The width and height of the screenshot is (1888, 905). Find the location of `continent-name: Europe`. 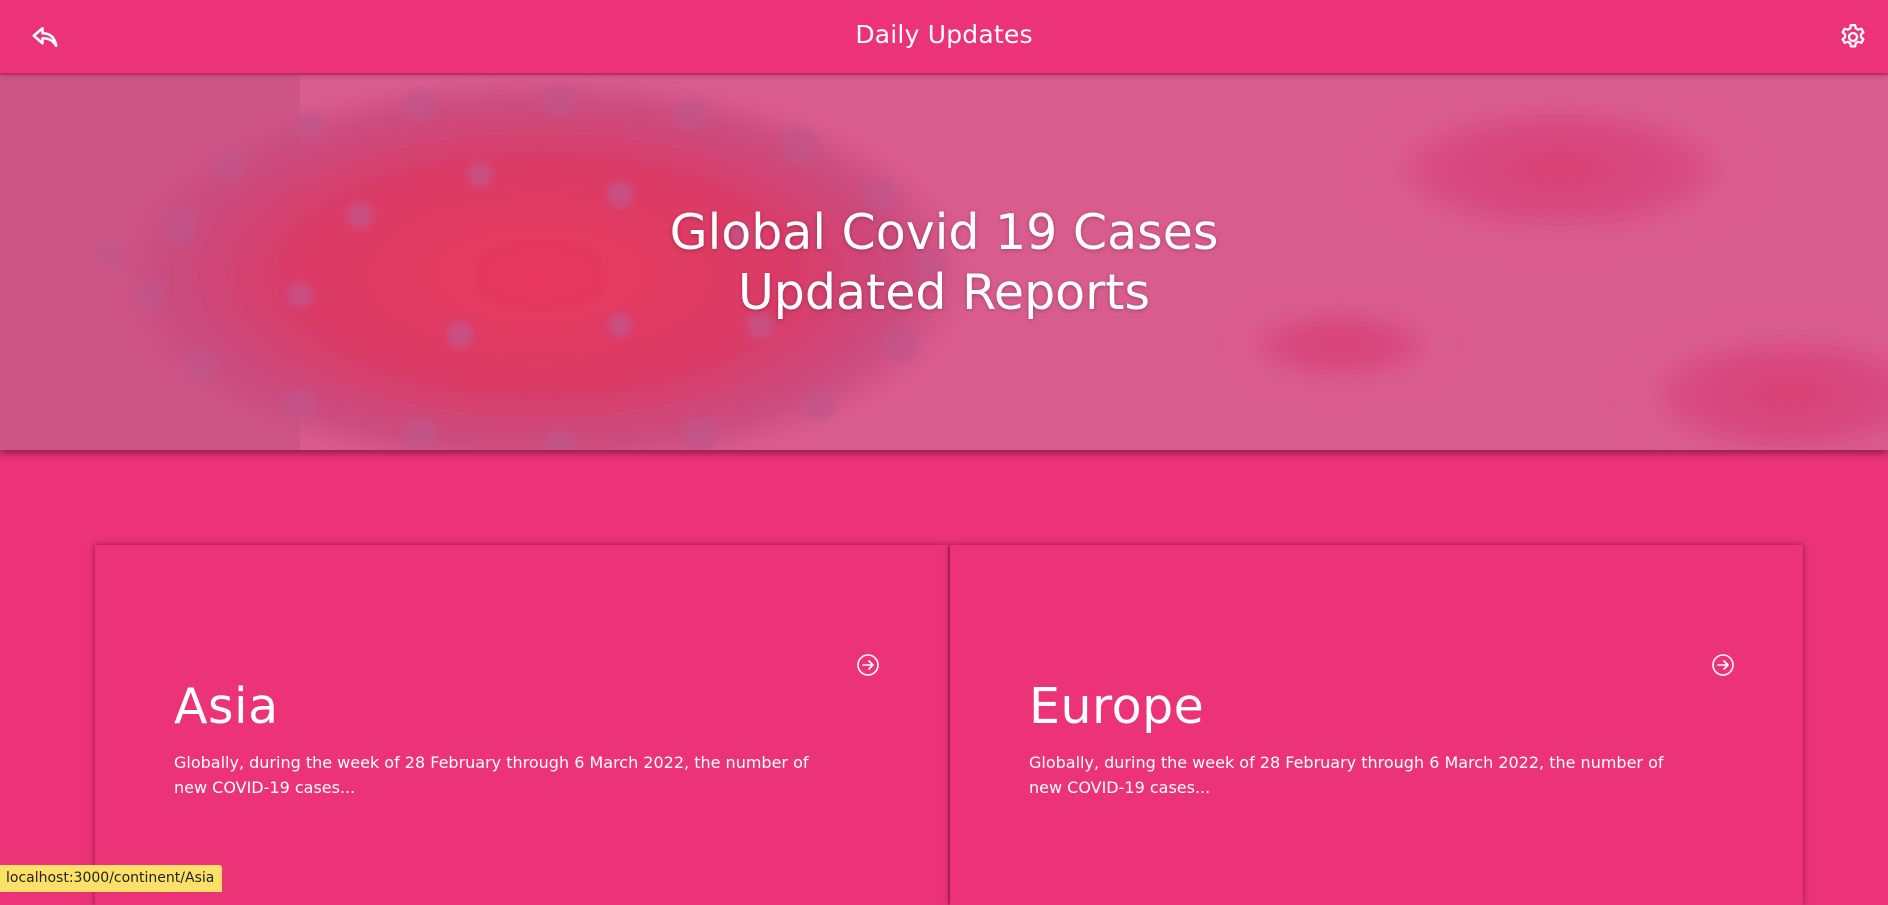

continent-name: Europe is located at coordinates (1116, 706).